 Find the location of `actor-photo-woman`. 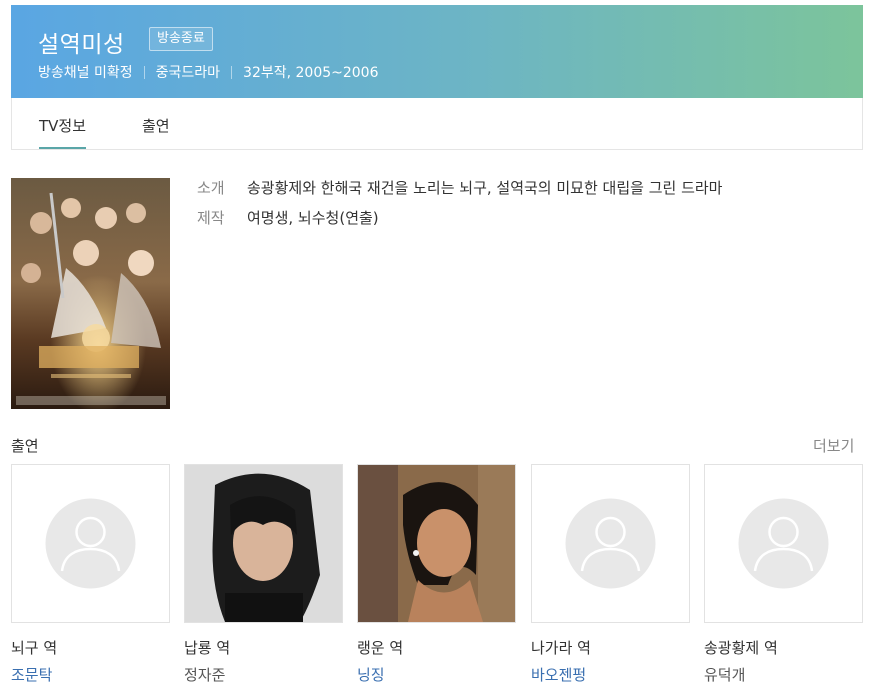

actor-photo-woman is located at coordinates (436, 543).